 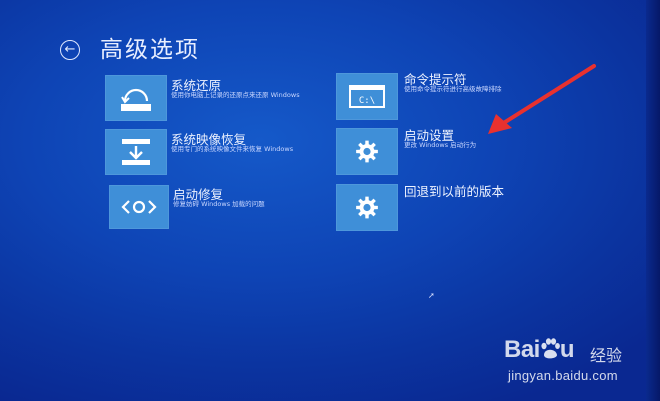 I want to click on paw-icon, so click(x=550, y=348).